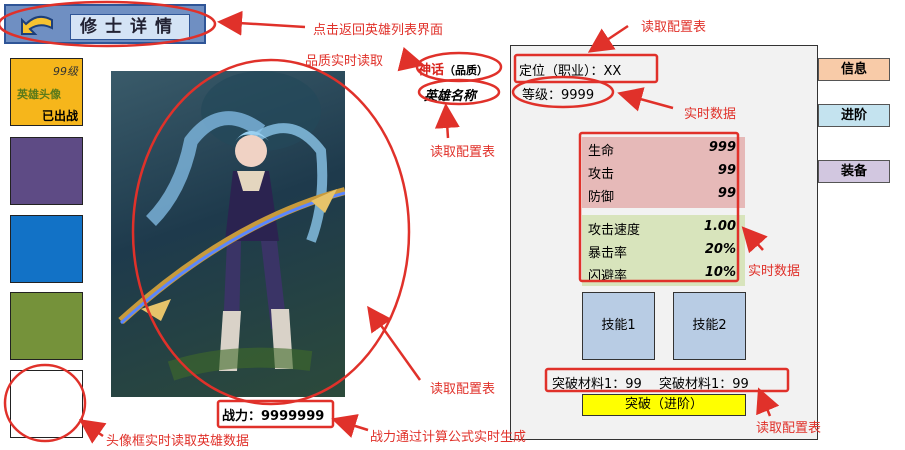 The height and width of the screenshot is (450, 905). I want to click on annotation-realtime-stats: 实时数据, so click(774, 271).